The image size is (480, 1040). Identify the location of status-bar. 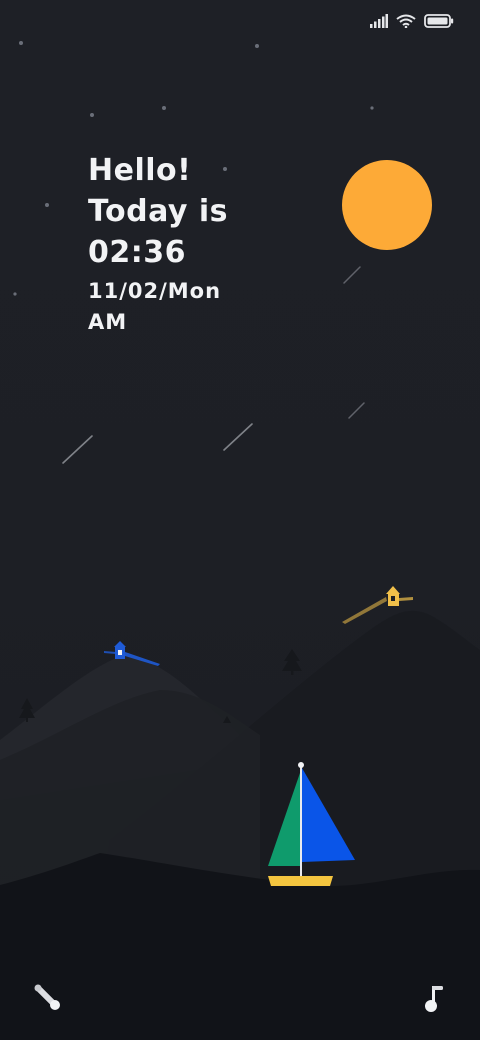
(412, 21).